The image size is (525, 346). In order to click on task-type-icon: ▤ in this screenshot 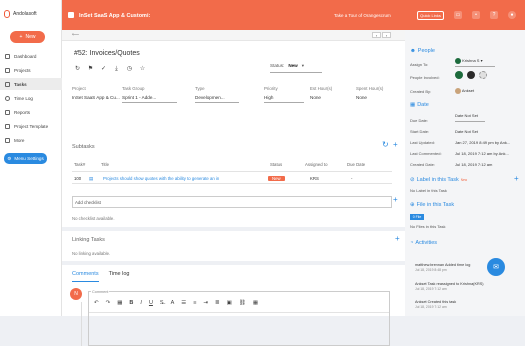, I will do `click(91, 178)`.